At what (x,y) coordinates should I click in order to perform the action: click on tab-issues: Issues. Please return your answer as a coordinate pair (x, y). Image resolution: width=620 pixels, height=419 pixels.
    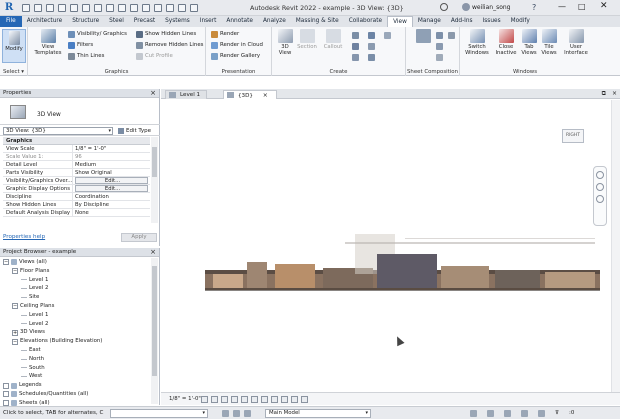
    Looking at the image, I should click on (492, 21).